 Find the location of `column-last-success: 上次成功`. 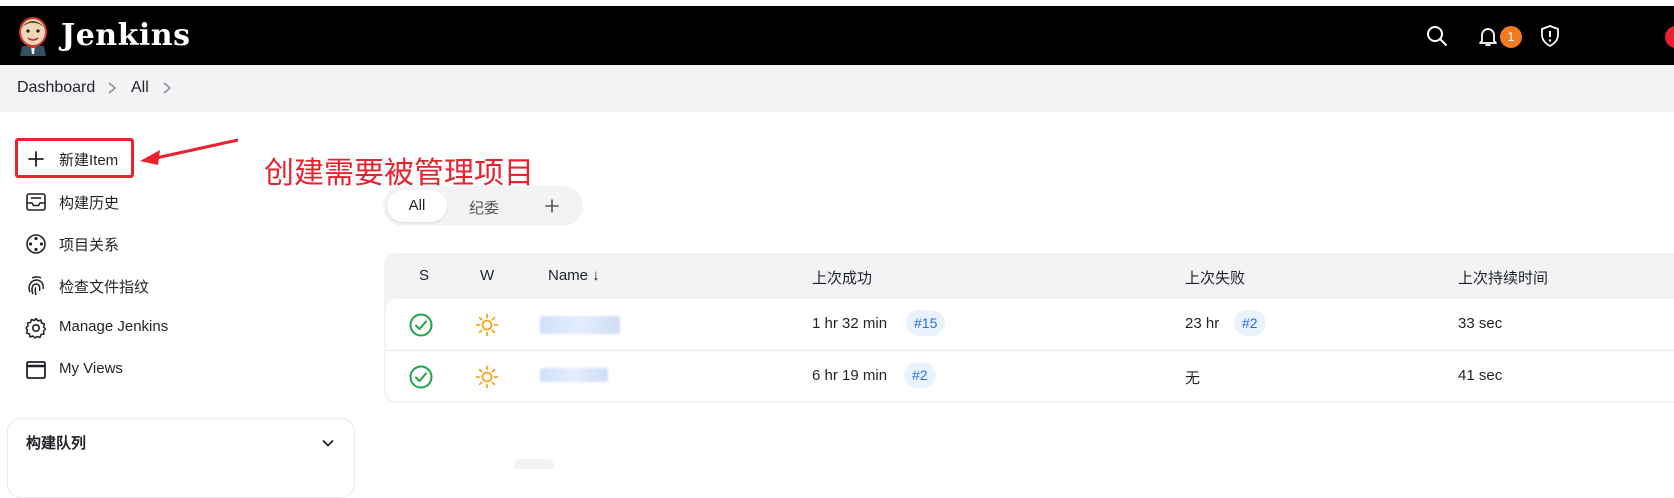

column-last-success: 上次成功 is located at coordinates (842, 277).